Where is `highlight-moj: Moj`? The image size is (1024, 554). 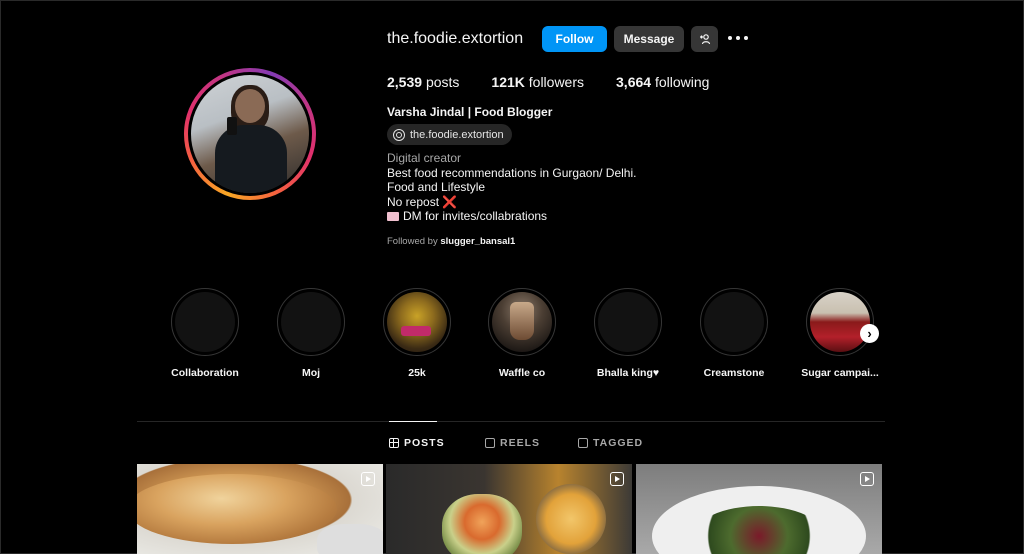 highlight-moj: Moj is located at coordinates (311, 333).